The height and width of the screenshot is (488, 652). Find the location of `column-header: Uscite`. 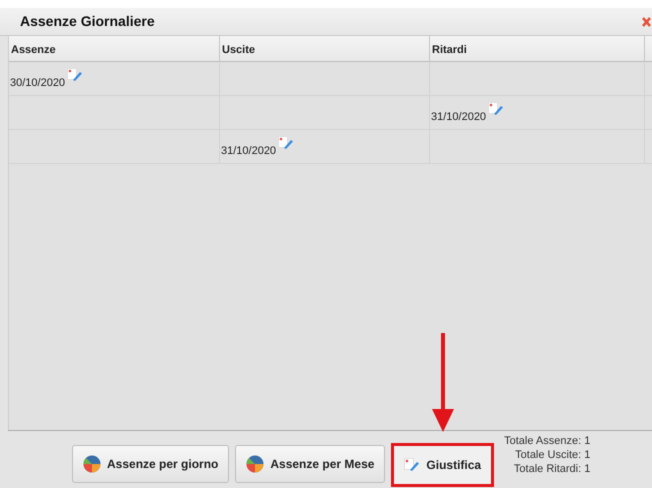

column-header: Uscite is located at coordinates (325, 50).